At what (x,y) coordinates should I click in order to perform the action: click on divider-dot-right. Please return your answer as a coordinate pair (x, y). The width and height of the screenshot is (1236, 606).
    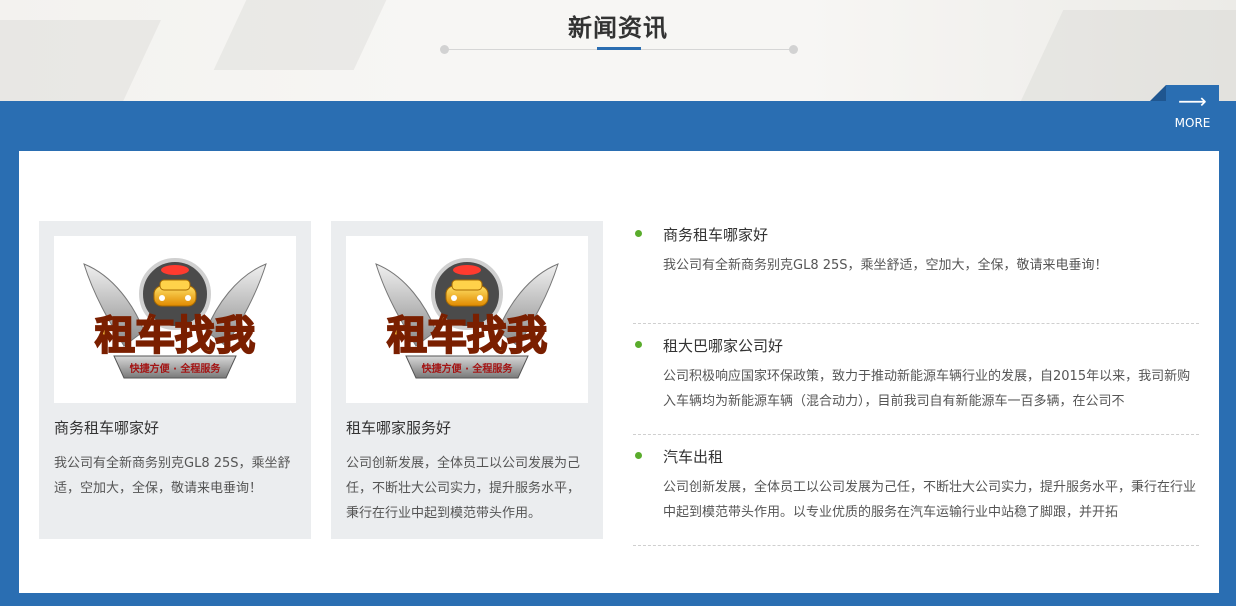
    Looking at the image, I should click on (793, 49).